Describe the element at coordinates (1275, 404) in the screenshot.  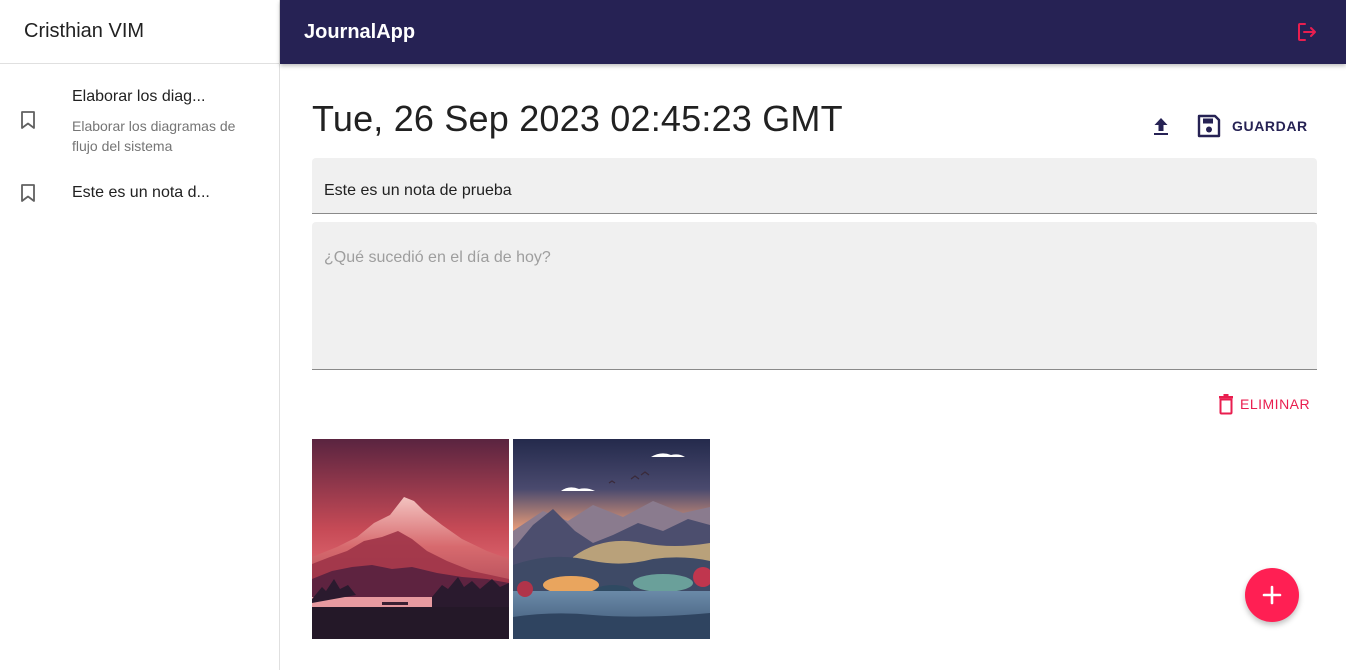
I see `delete-label: ELIMINAR` at that location.